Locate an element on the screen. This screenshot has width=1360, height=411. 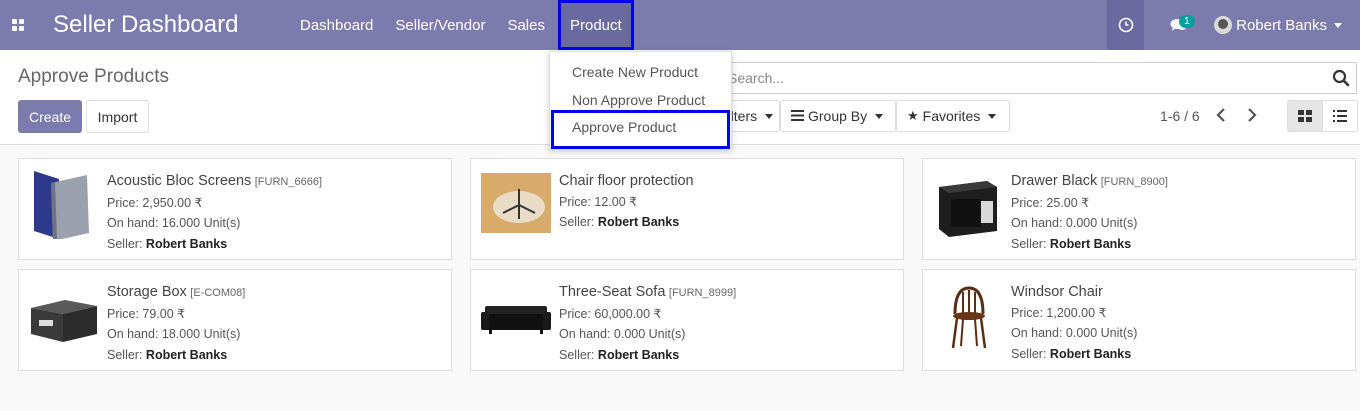
menu-dashboard: Dashboard is located at coordinates (336, 25).